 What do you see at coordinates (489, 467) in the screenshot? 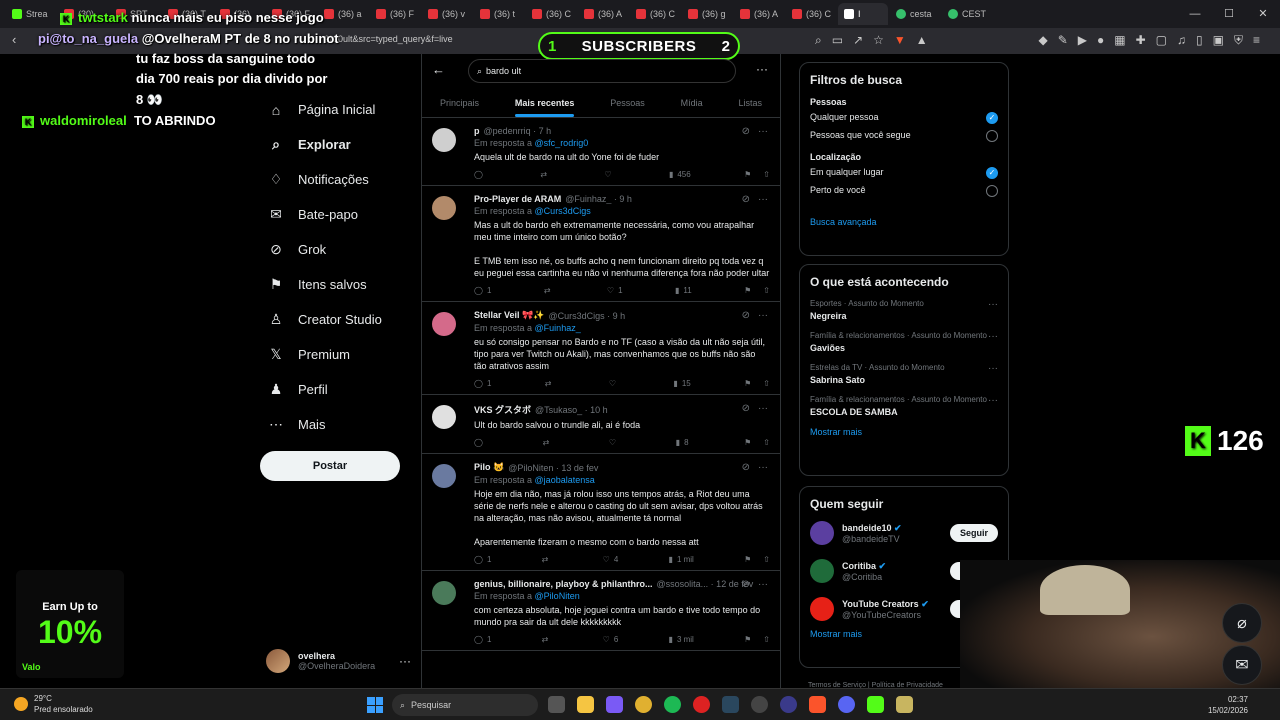
I see `tweet-author-name: Pilo 😺` at bounding box center [489, 467].